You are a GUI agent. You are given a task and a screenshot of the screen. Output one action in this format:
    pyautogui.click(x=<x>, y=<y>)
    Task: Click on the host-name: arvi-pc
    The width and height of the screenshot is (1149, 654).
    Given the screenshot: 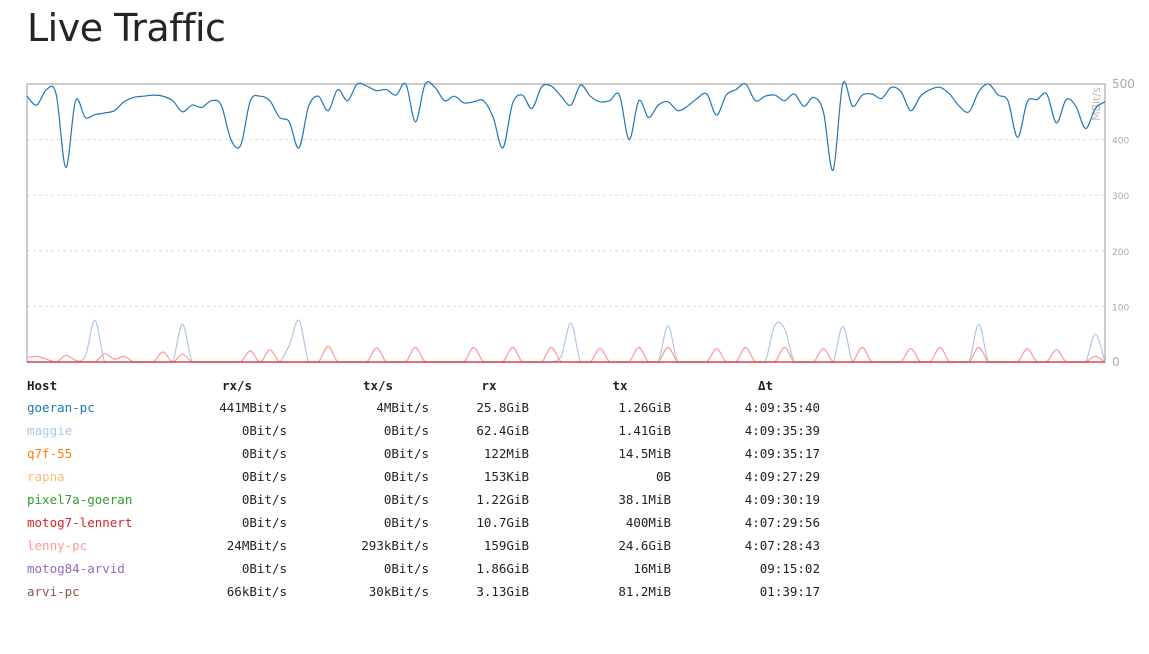 What is the action you would take?
    pyautogui.click(x=53, y=591)
    